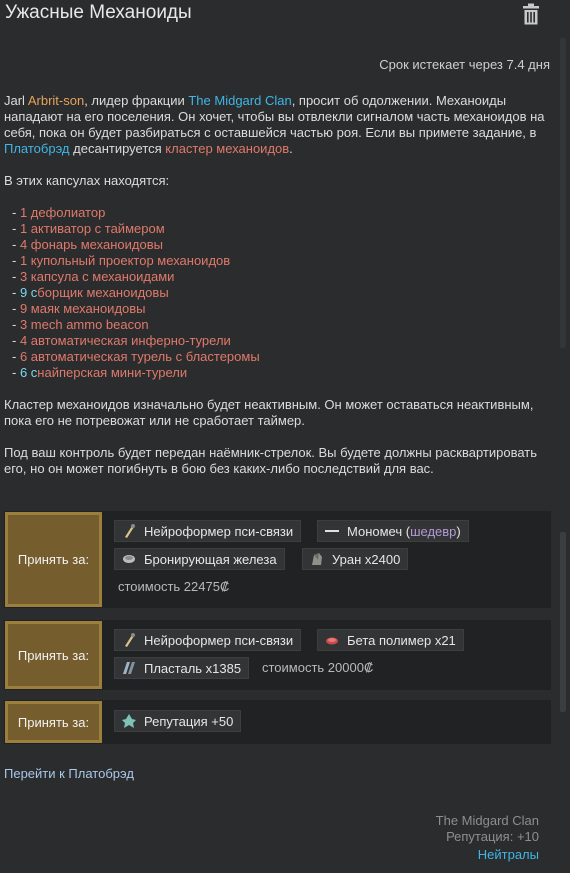  I want to click on description-segment: кластер механоидов, so click(227, 148).